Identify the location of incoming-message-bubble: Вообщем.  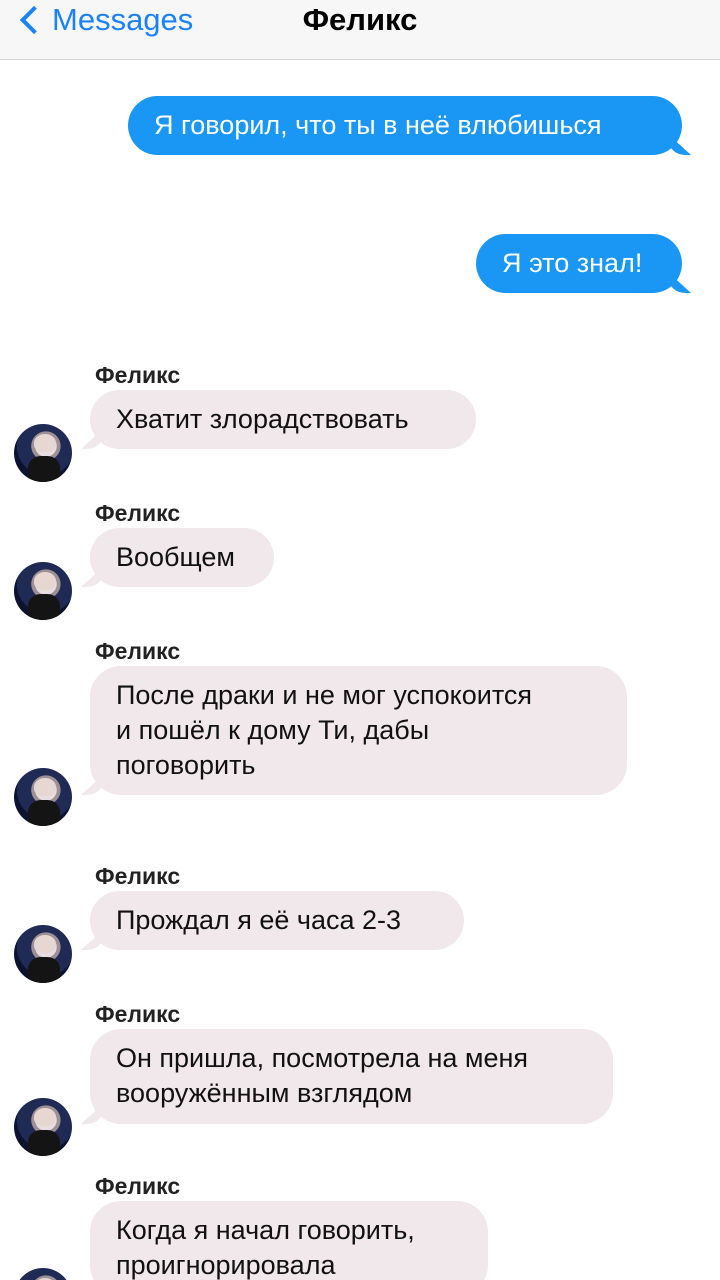
(182, 557).